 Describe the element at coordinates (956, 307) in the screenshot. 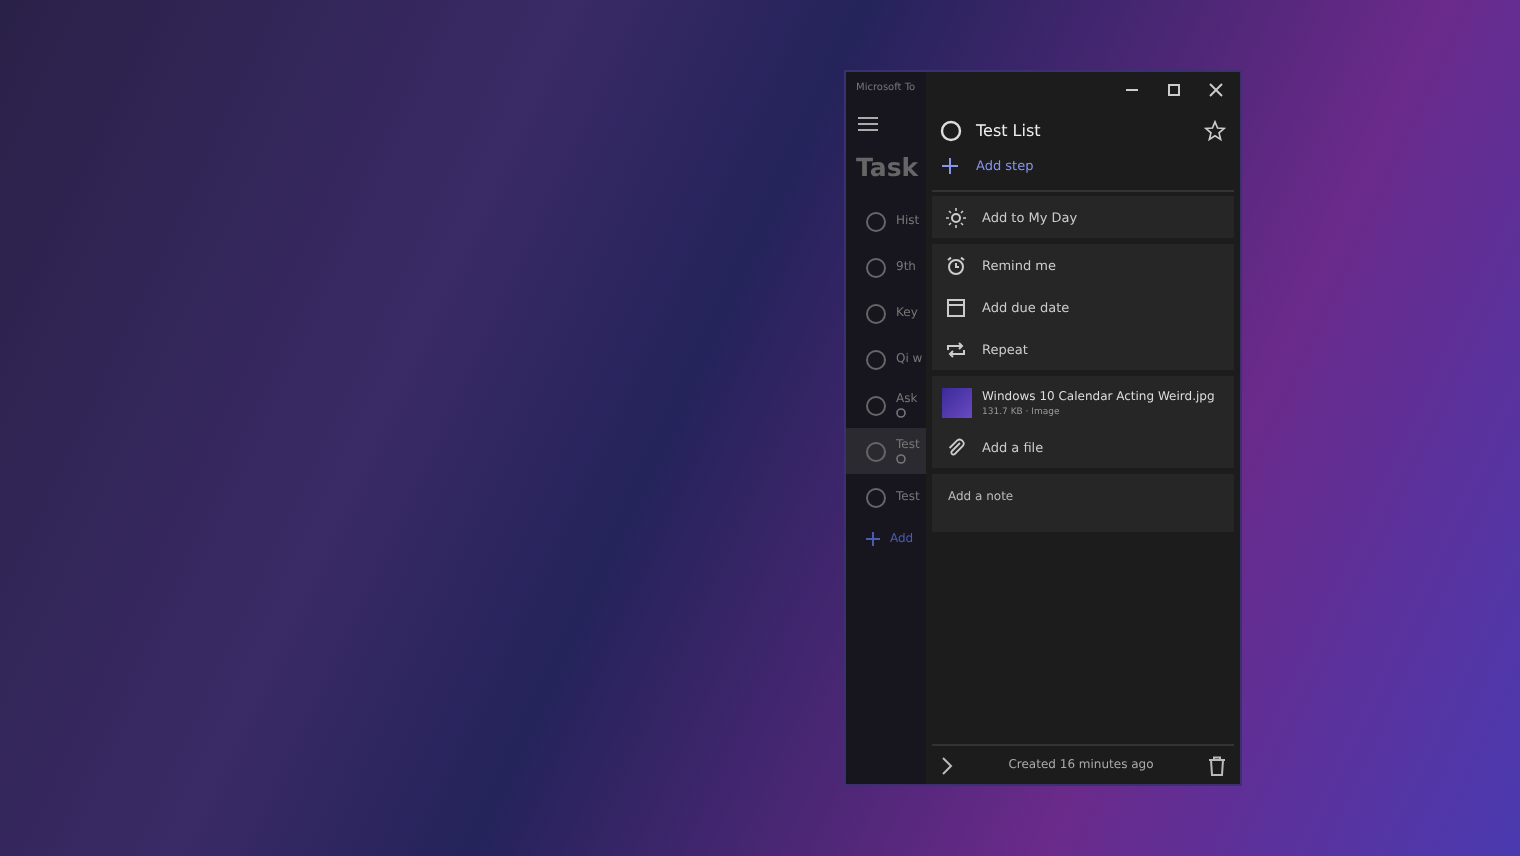

I see `calendar-icon` at that location.